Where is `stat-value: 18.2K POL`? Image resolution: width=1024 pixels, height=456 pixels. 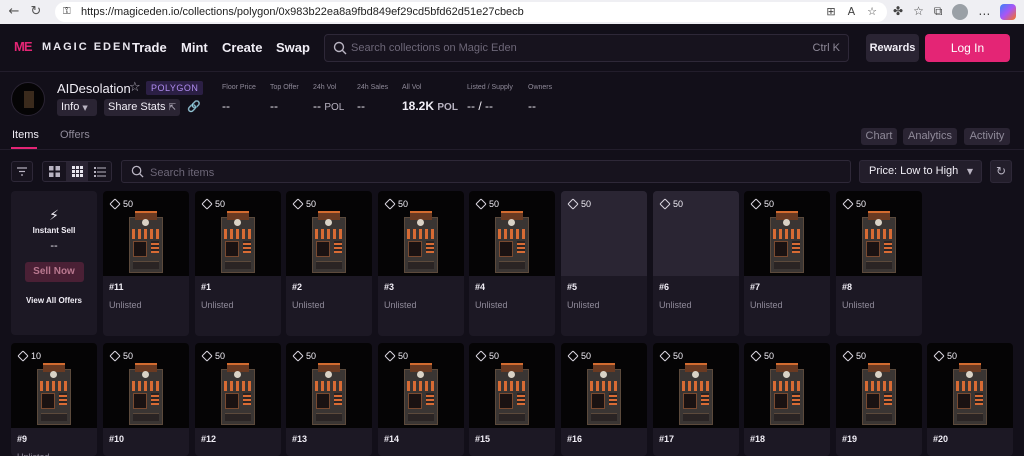
stat-value: 18.2K POL is located at coordinates (430, 106).